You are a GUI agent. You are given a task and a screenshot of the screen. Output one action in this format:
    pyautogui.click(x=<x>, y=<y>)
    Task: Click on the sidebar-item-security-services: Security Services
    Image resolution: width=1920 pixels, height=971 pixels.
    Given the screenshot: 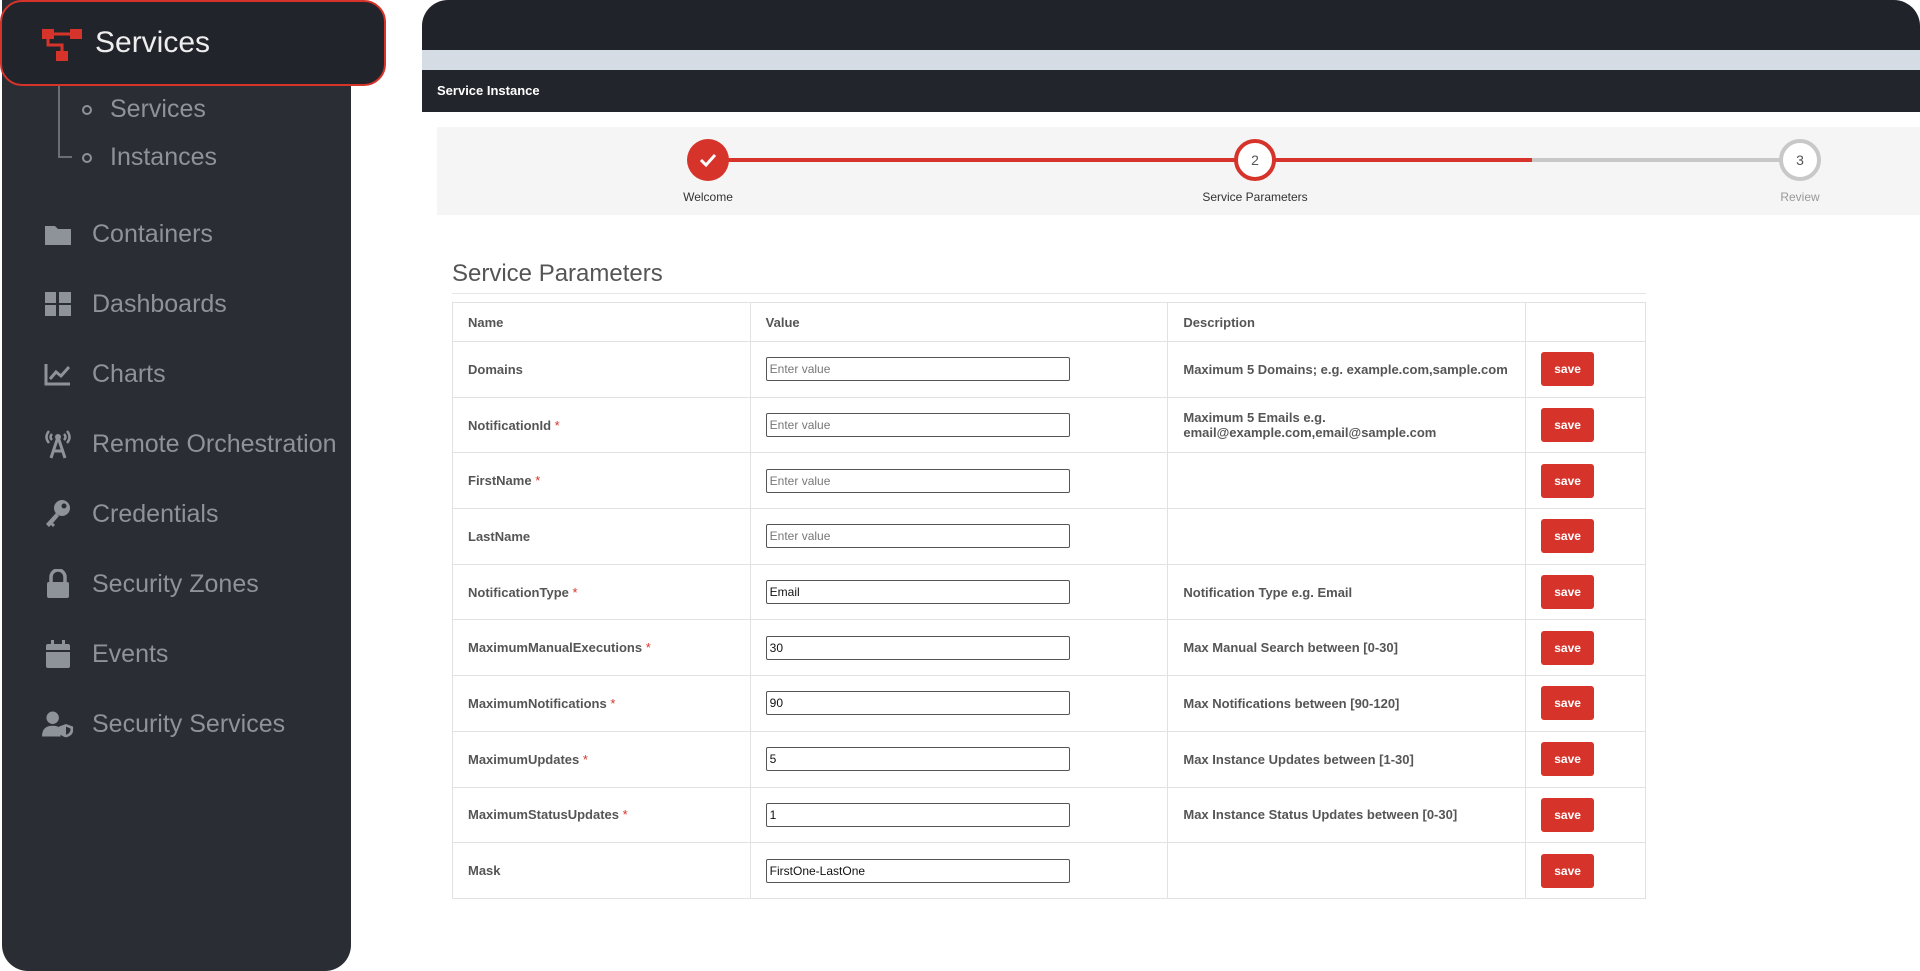 What is the action you would take?
    pyautogui.click(x=163, y=724)
    